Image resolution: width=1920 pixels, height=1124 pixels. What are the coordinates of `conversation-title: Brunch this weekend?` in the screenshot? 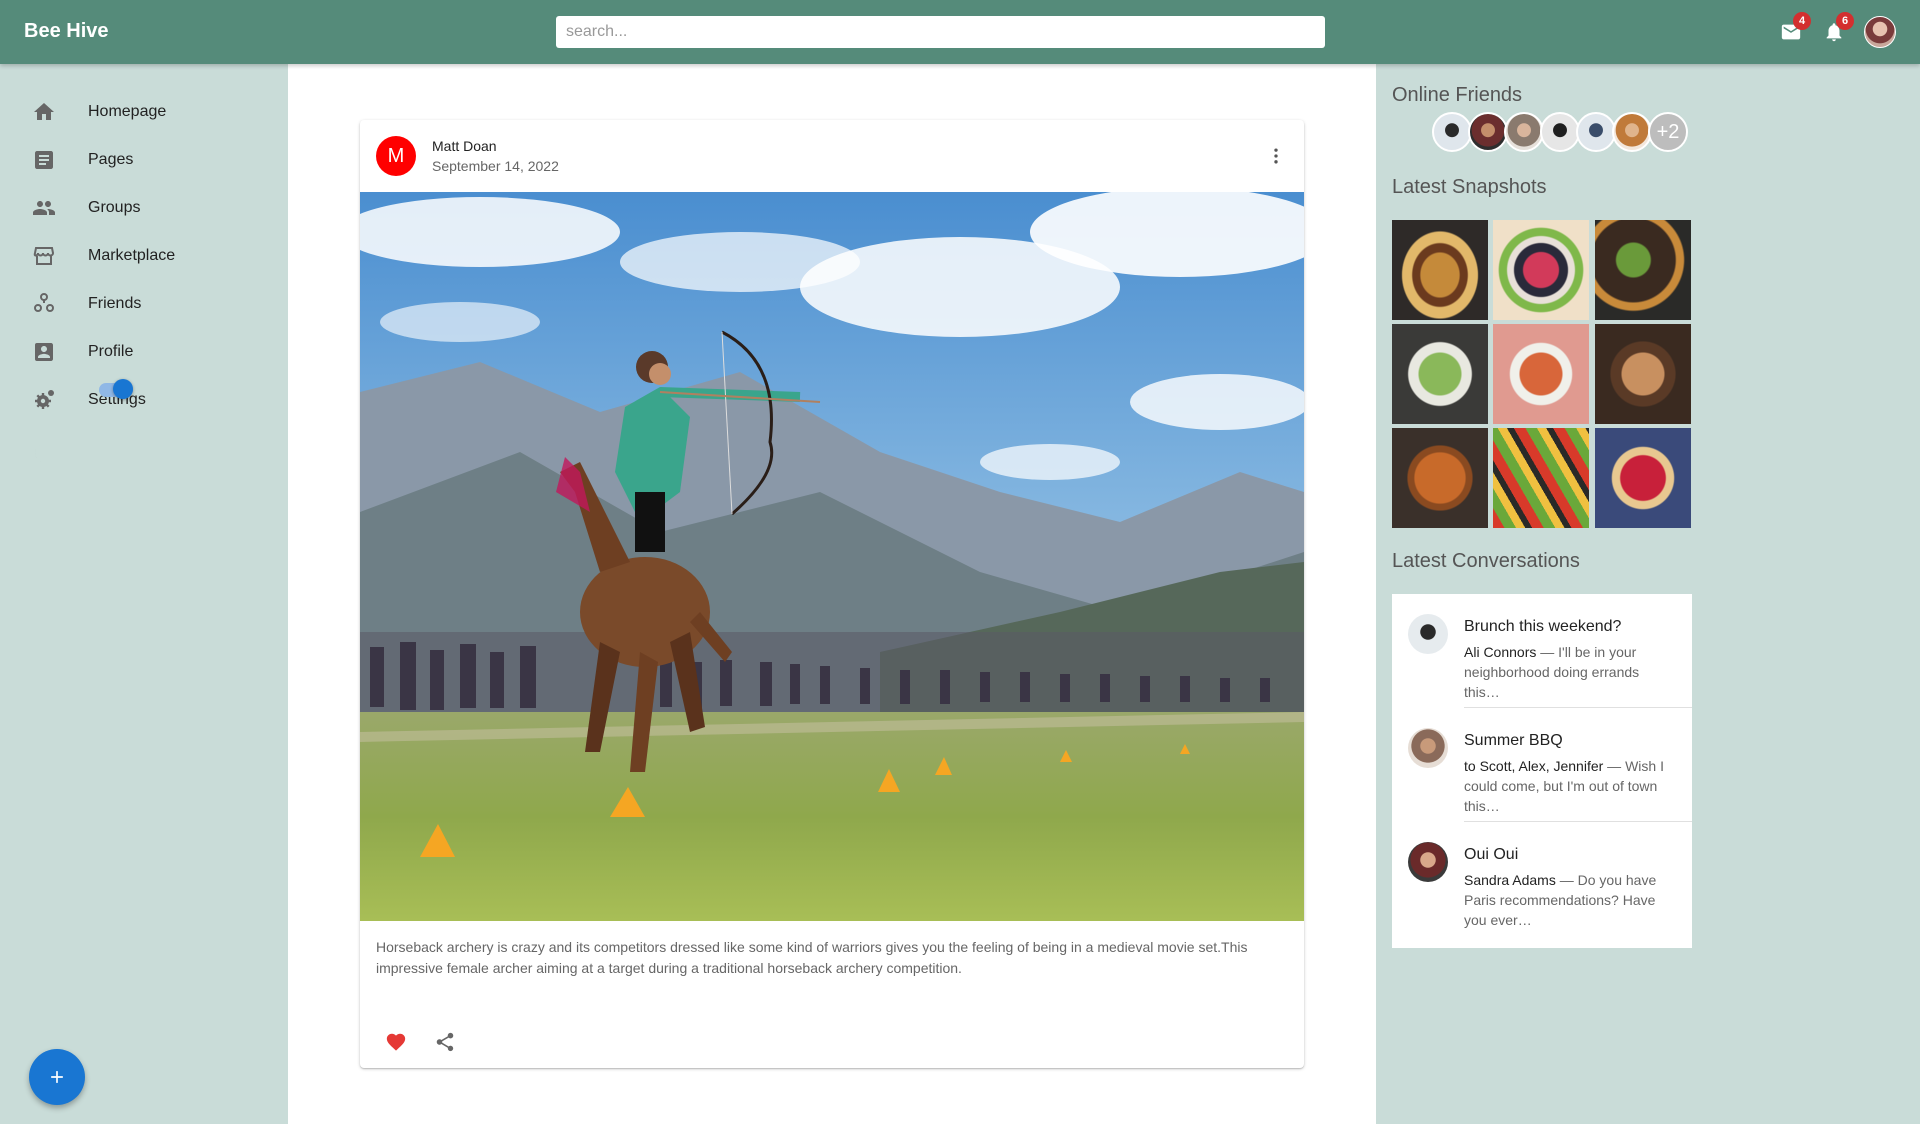 It's located at (1543, 626).